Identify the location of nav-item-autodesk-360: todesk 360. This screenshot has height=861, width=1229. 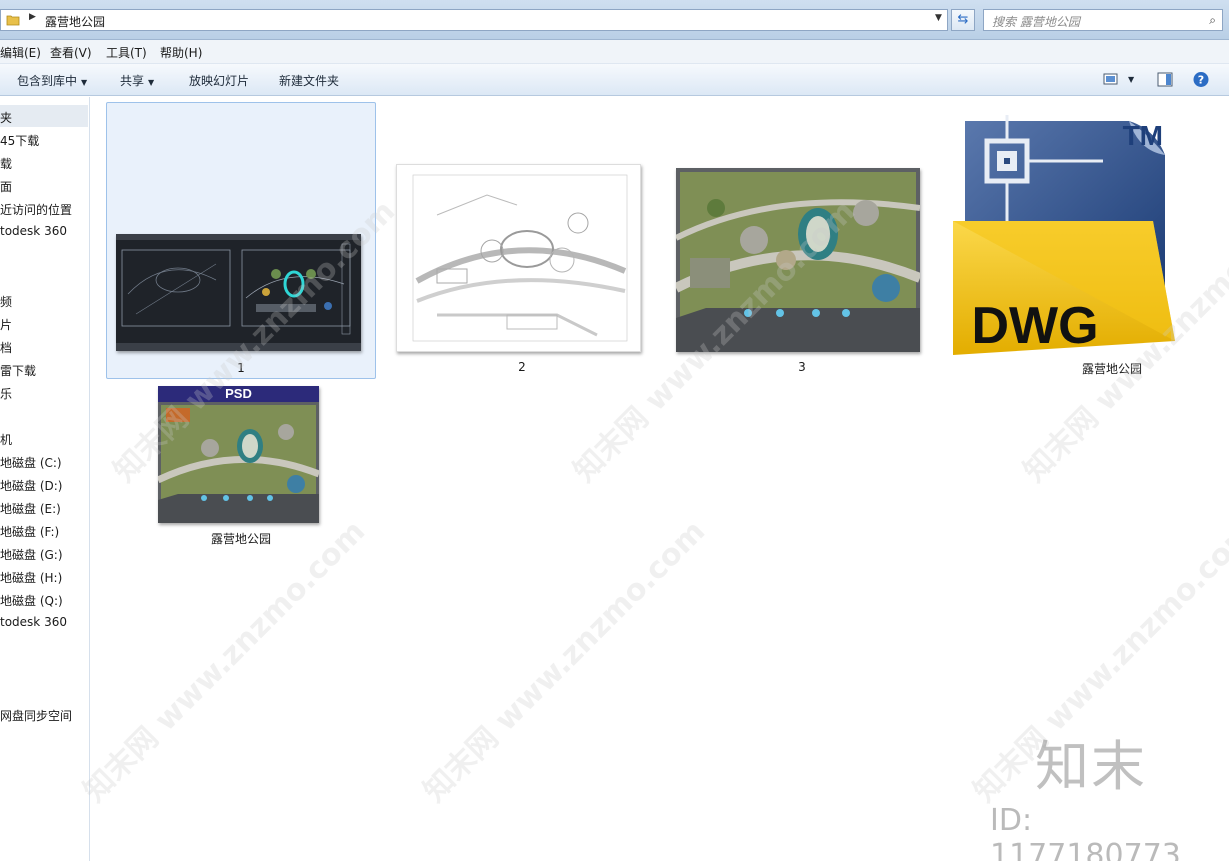
(33, 231).